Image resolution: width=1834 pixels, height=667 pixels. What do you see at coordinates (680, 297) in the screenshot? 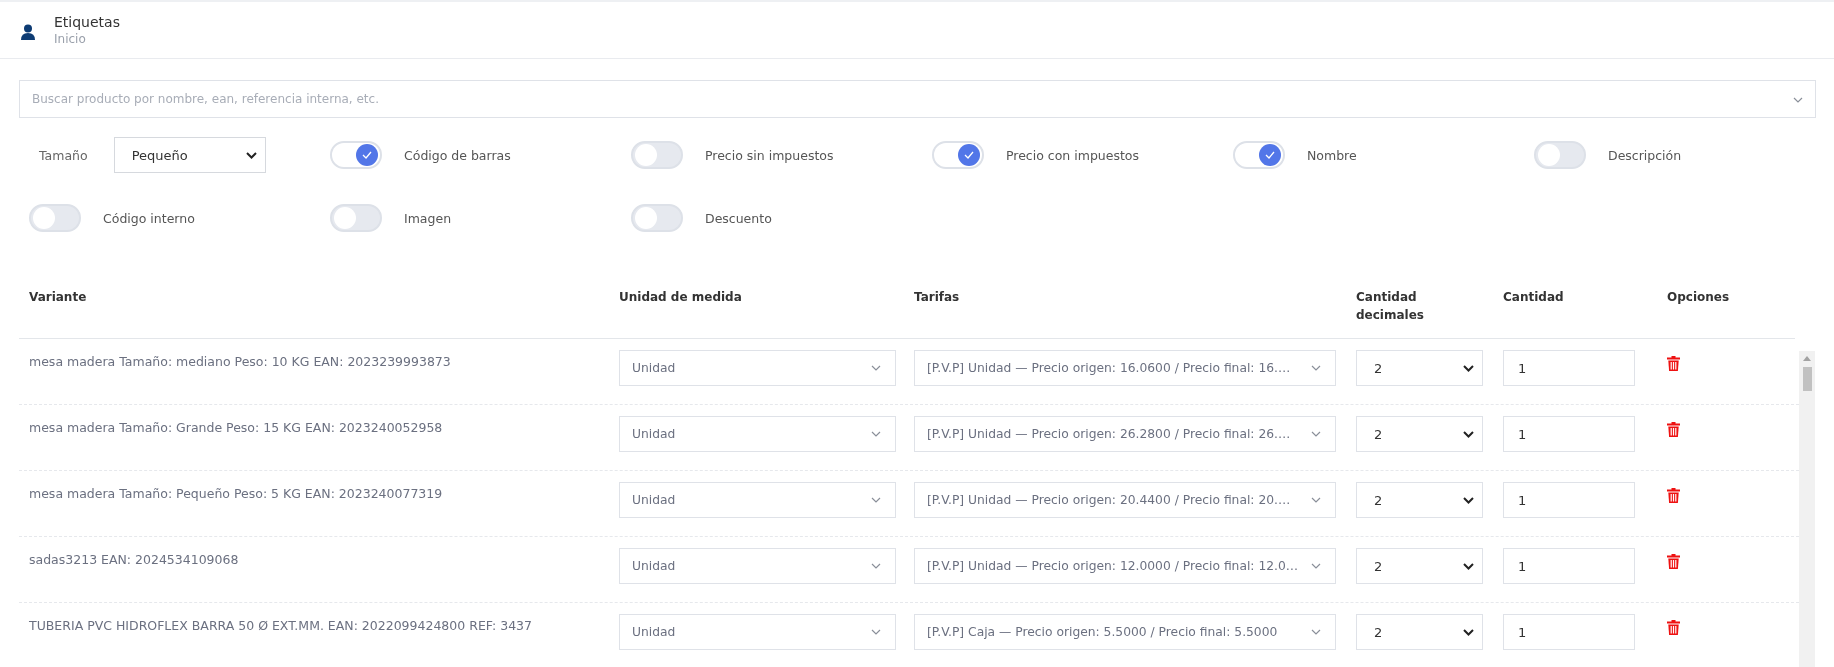
I see `column-header: Unidad de medida` at bounding box center [680, 297].